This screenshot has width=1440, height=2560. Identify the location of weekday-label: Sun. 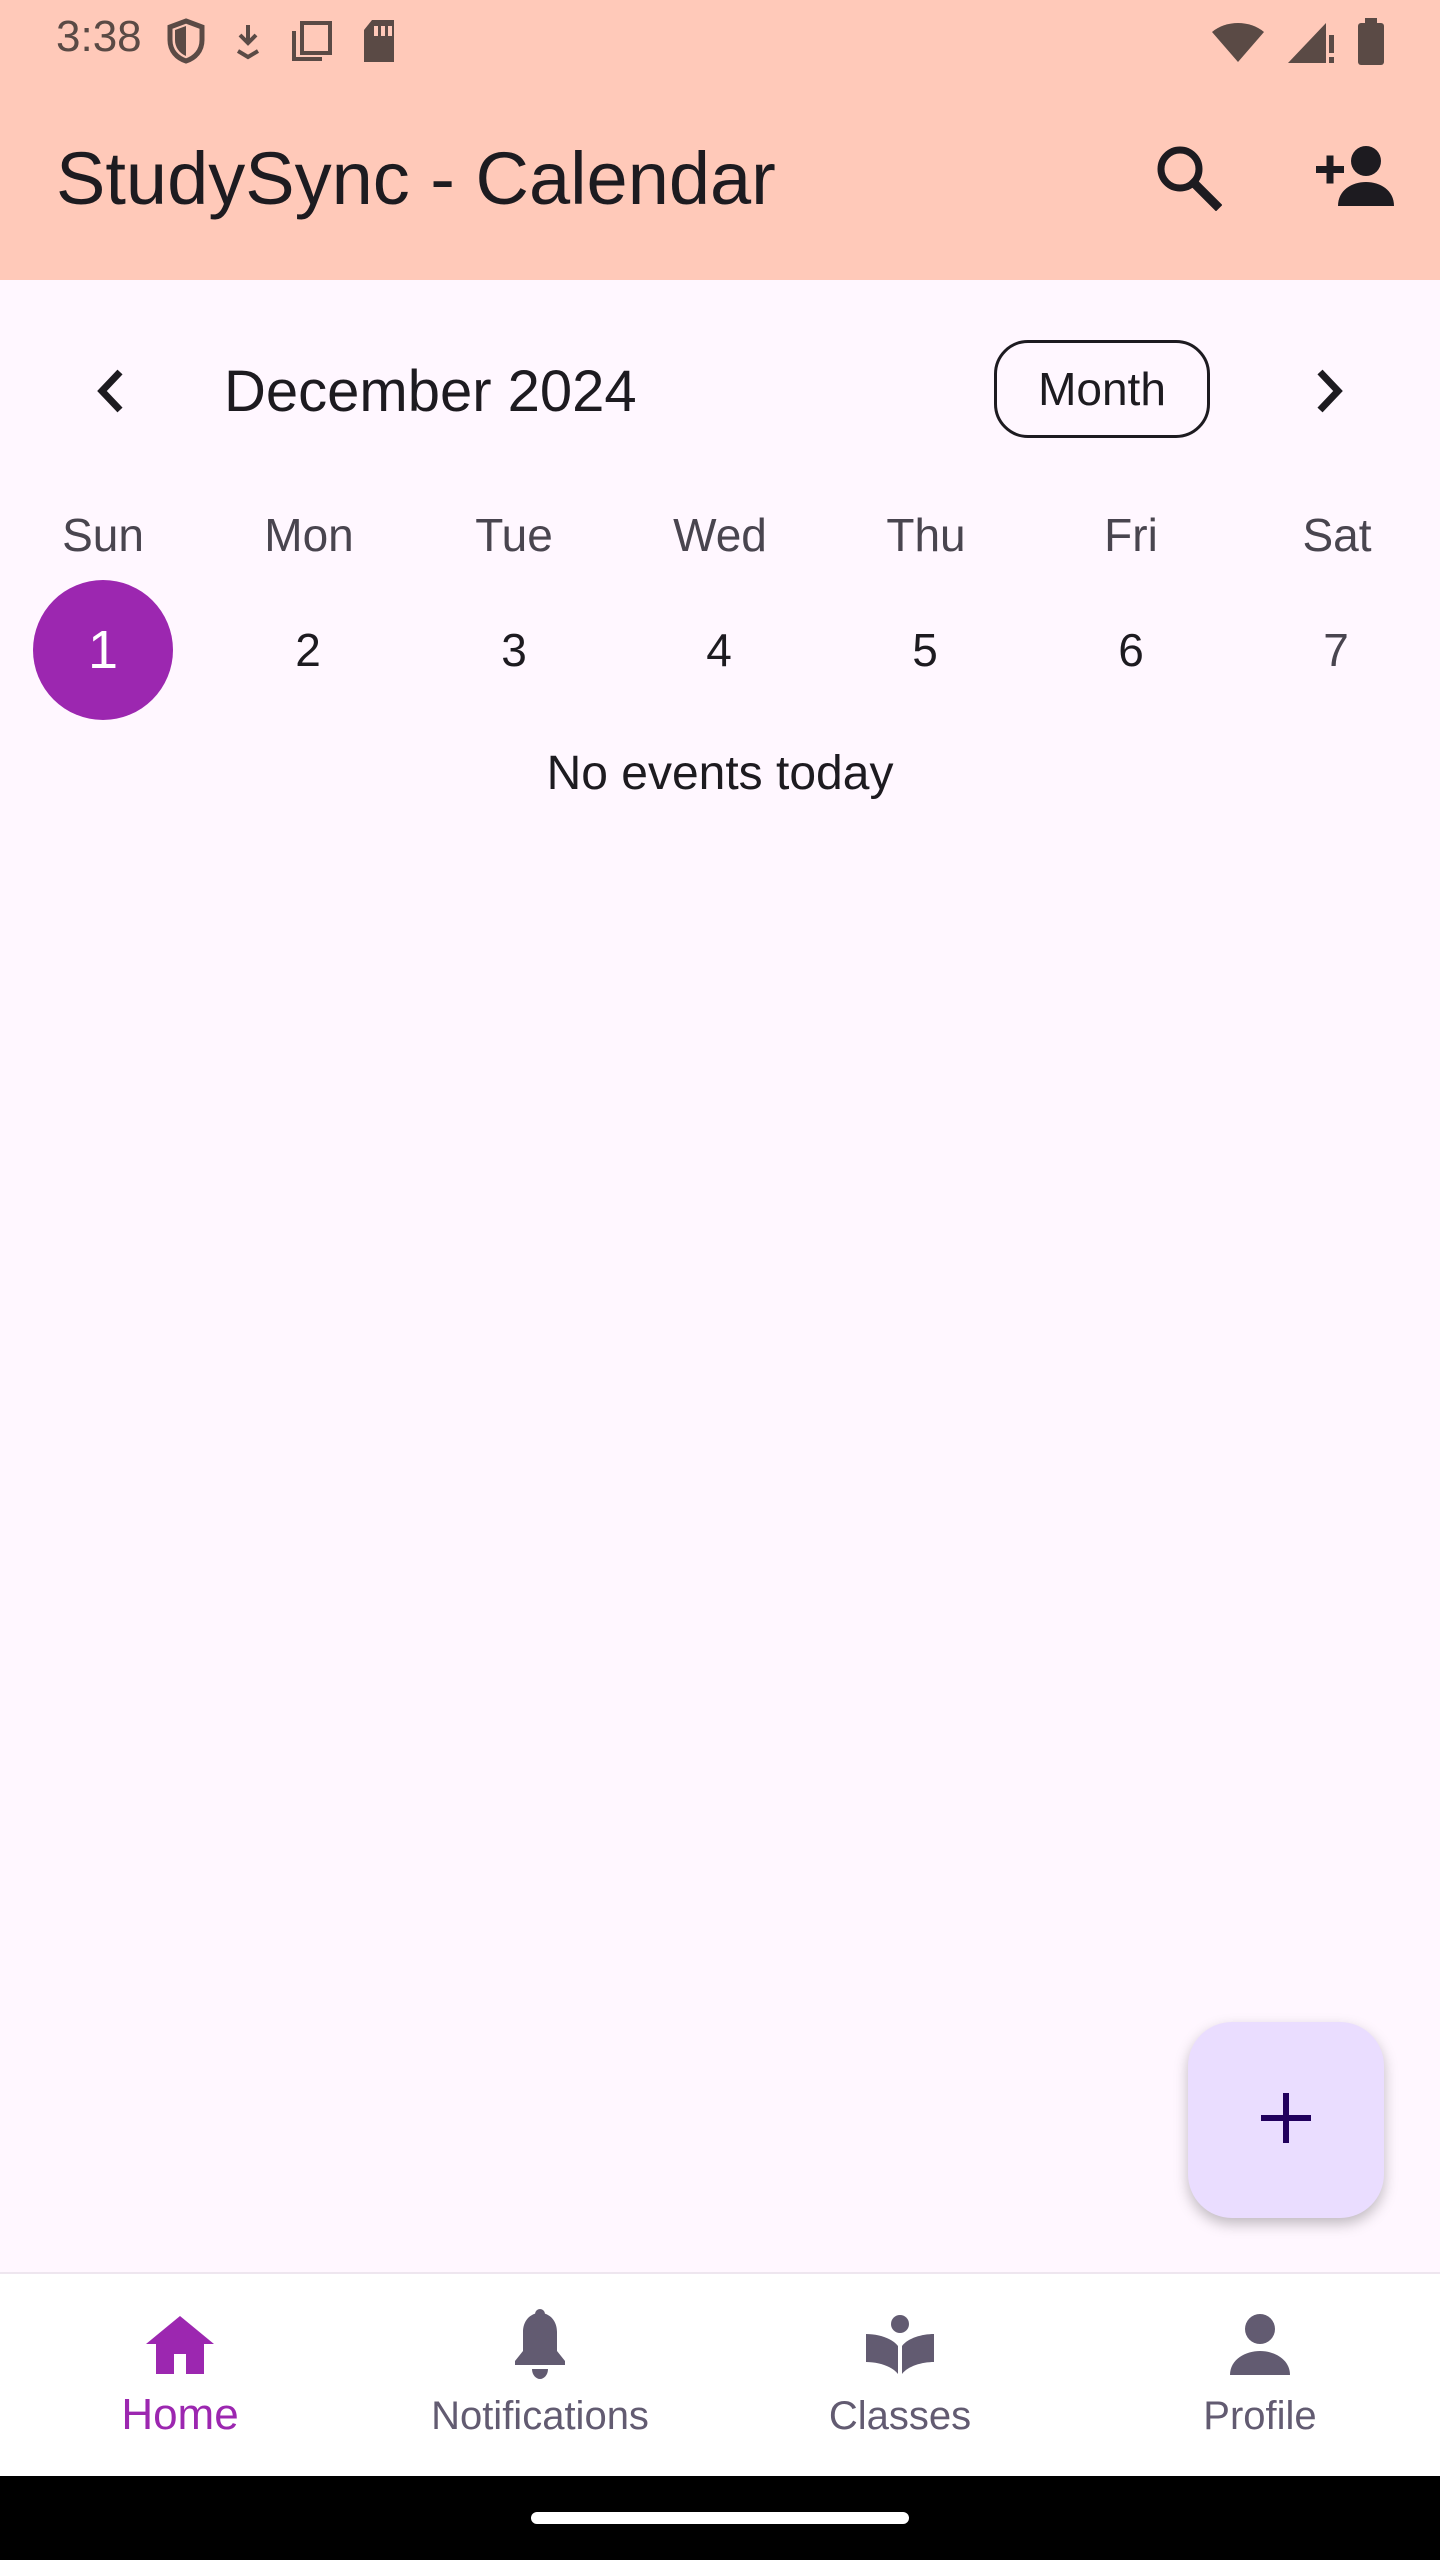
(103, 535).